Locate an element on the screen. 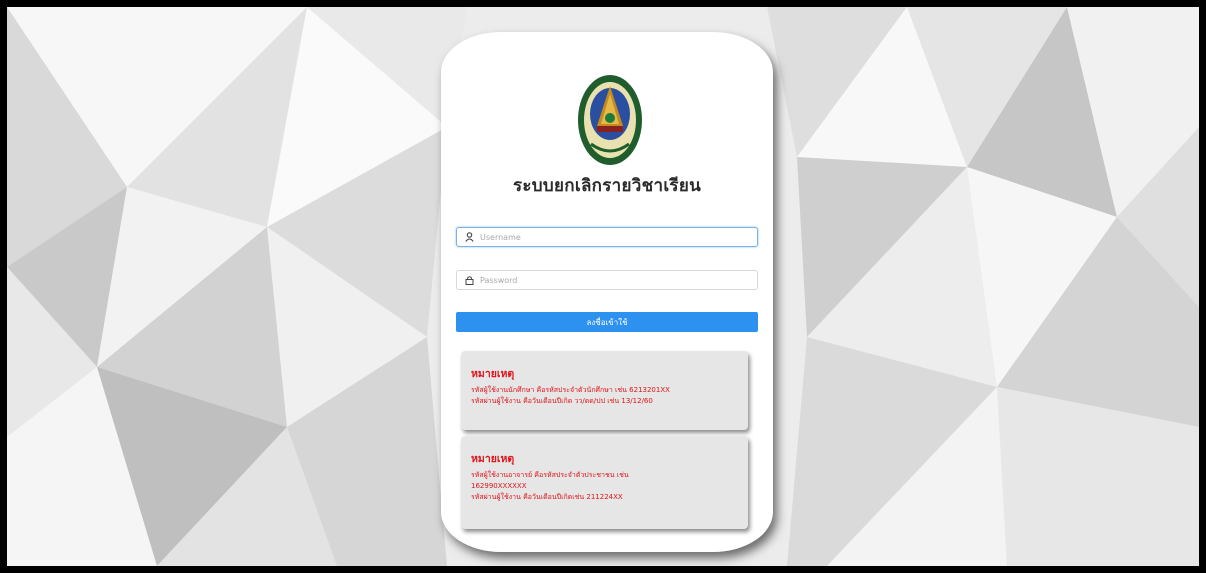 This screenshot has height=573, width=1206. page-title: ระบบยกเลิกรายวิชาเรียน is located at coordinates (607, 186).